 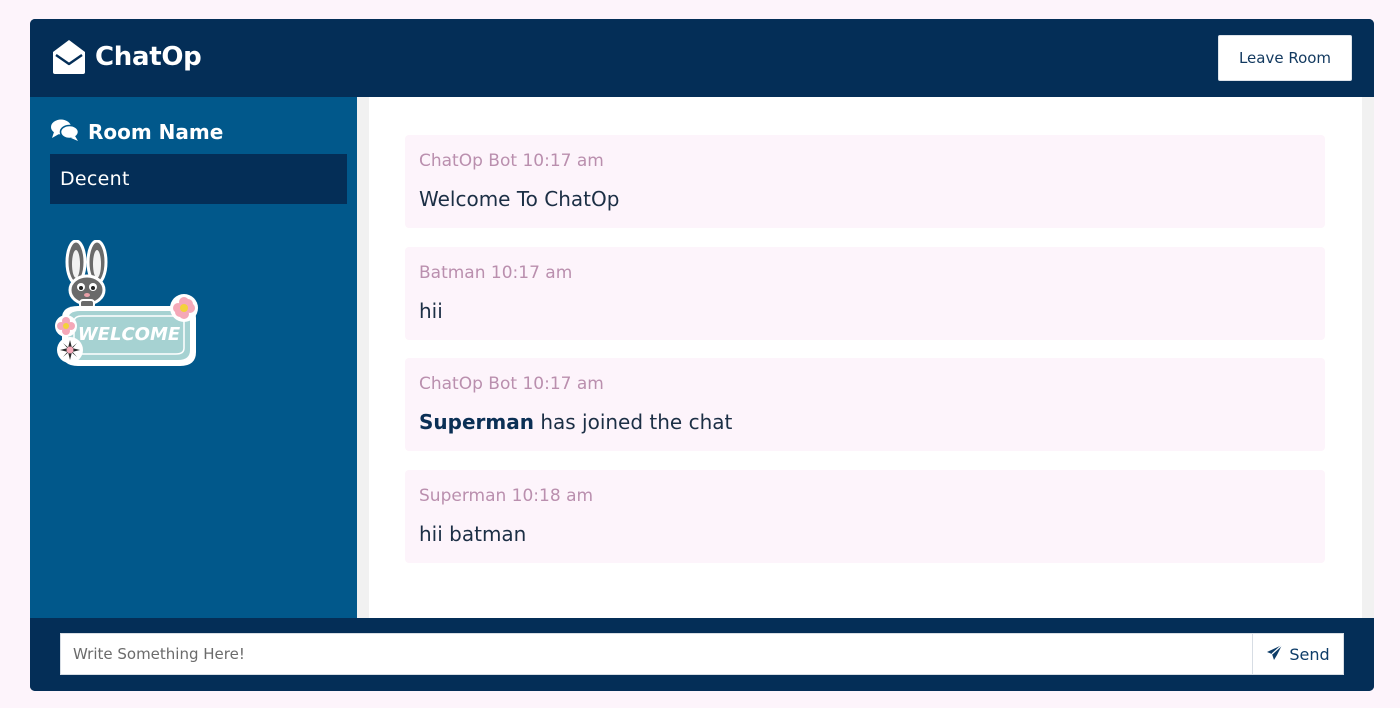 I want to click on message-input, so click(x=656, y=654).